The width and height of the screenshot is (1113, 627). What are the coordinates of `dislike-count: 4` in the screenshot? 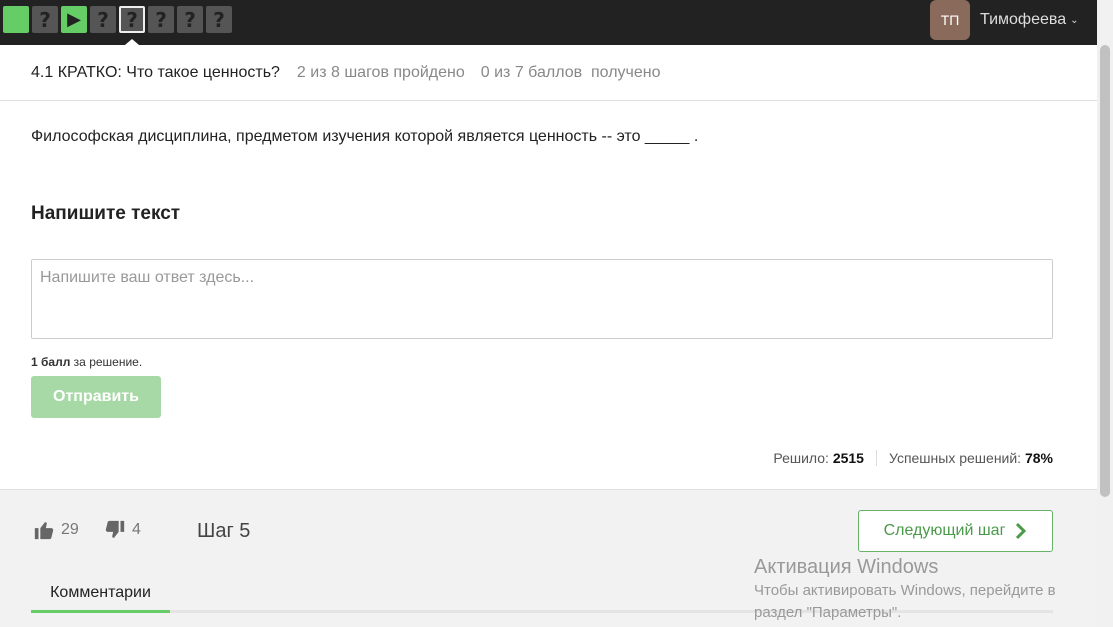 It's located at (136, 529).